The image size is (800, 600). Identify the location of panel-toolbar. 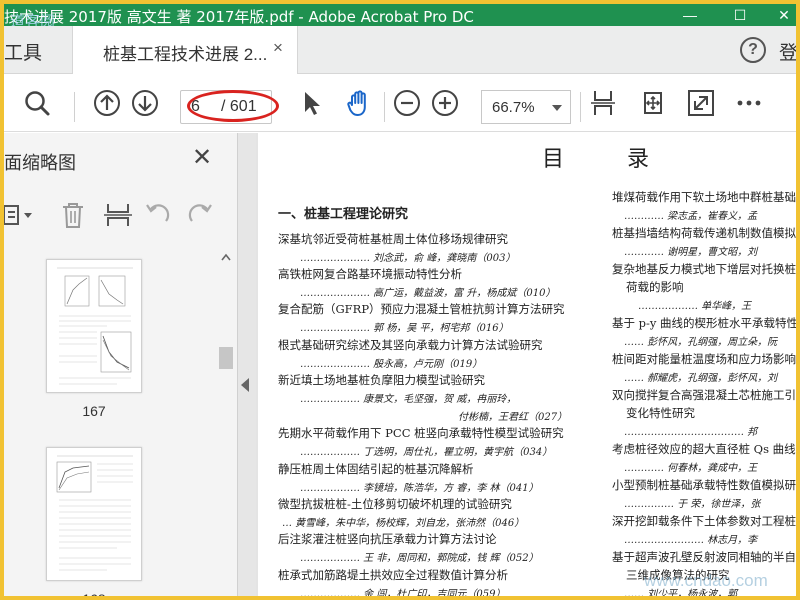
(121, 215).